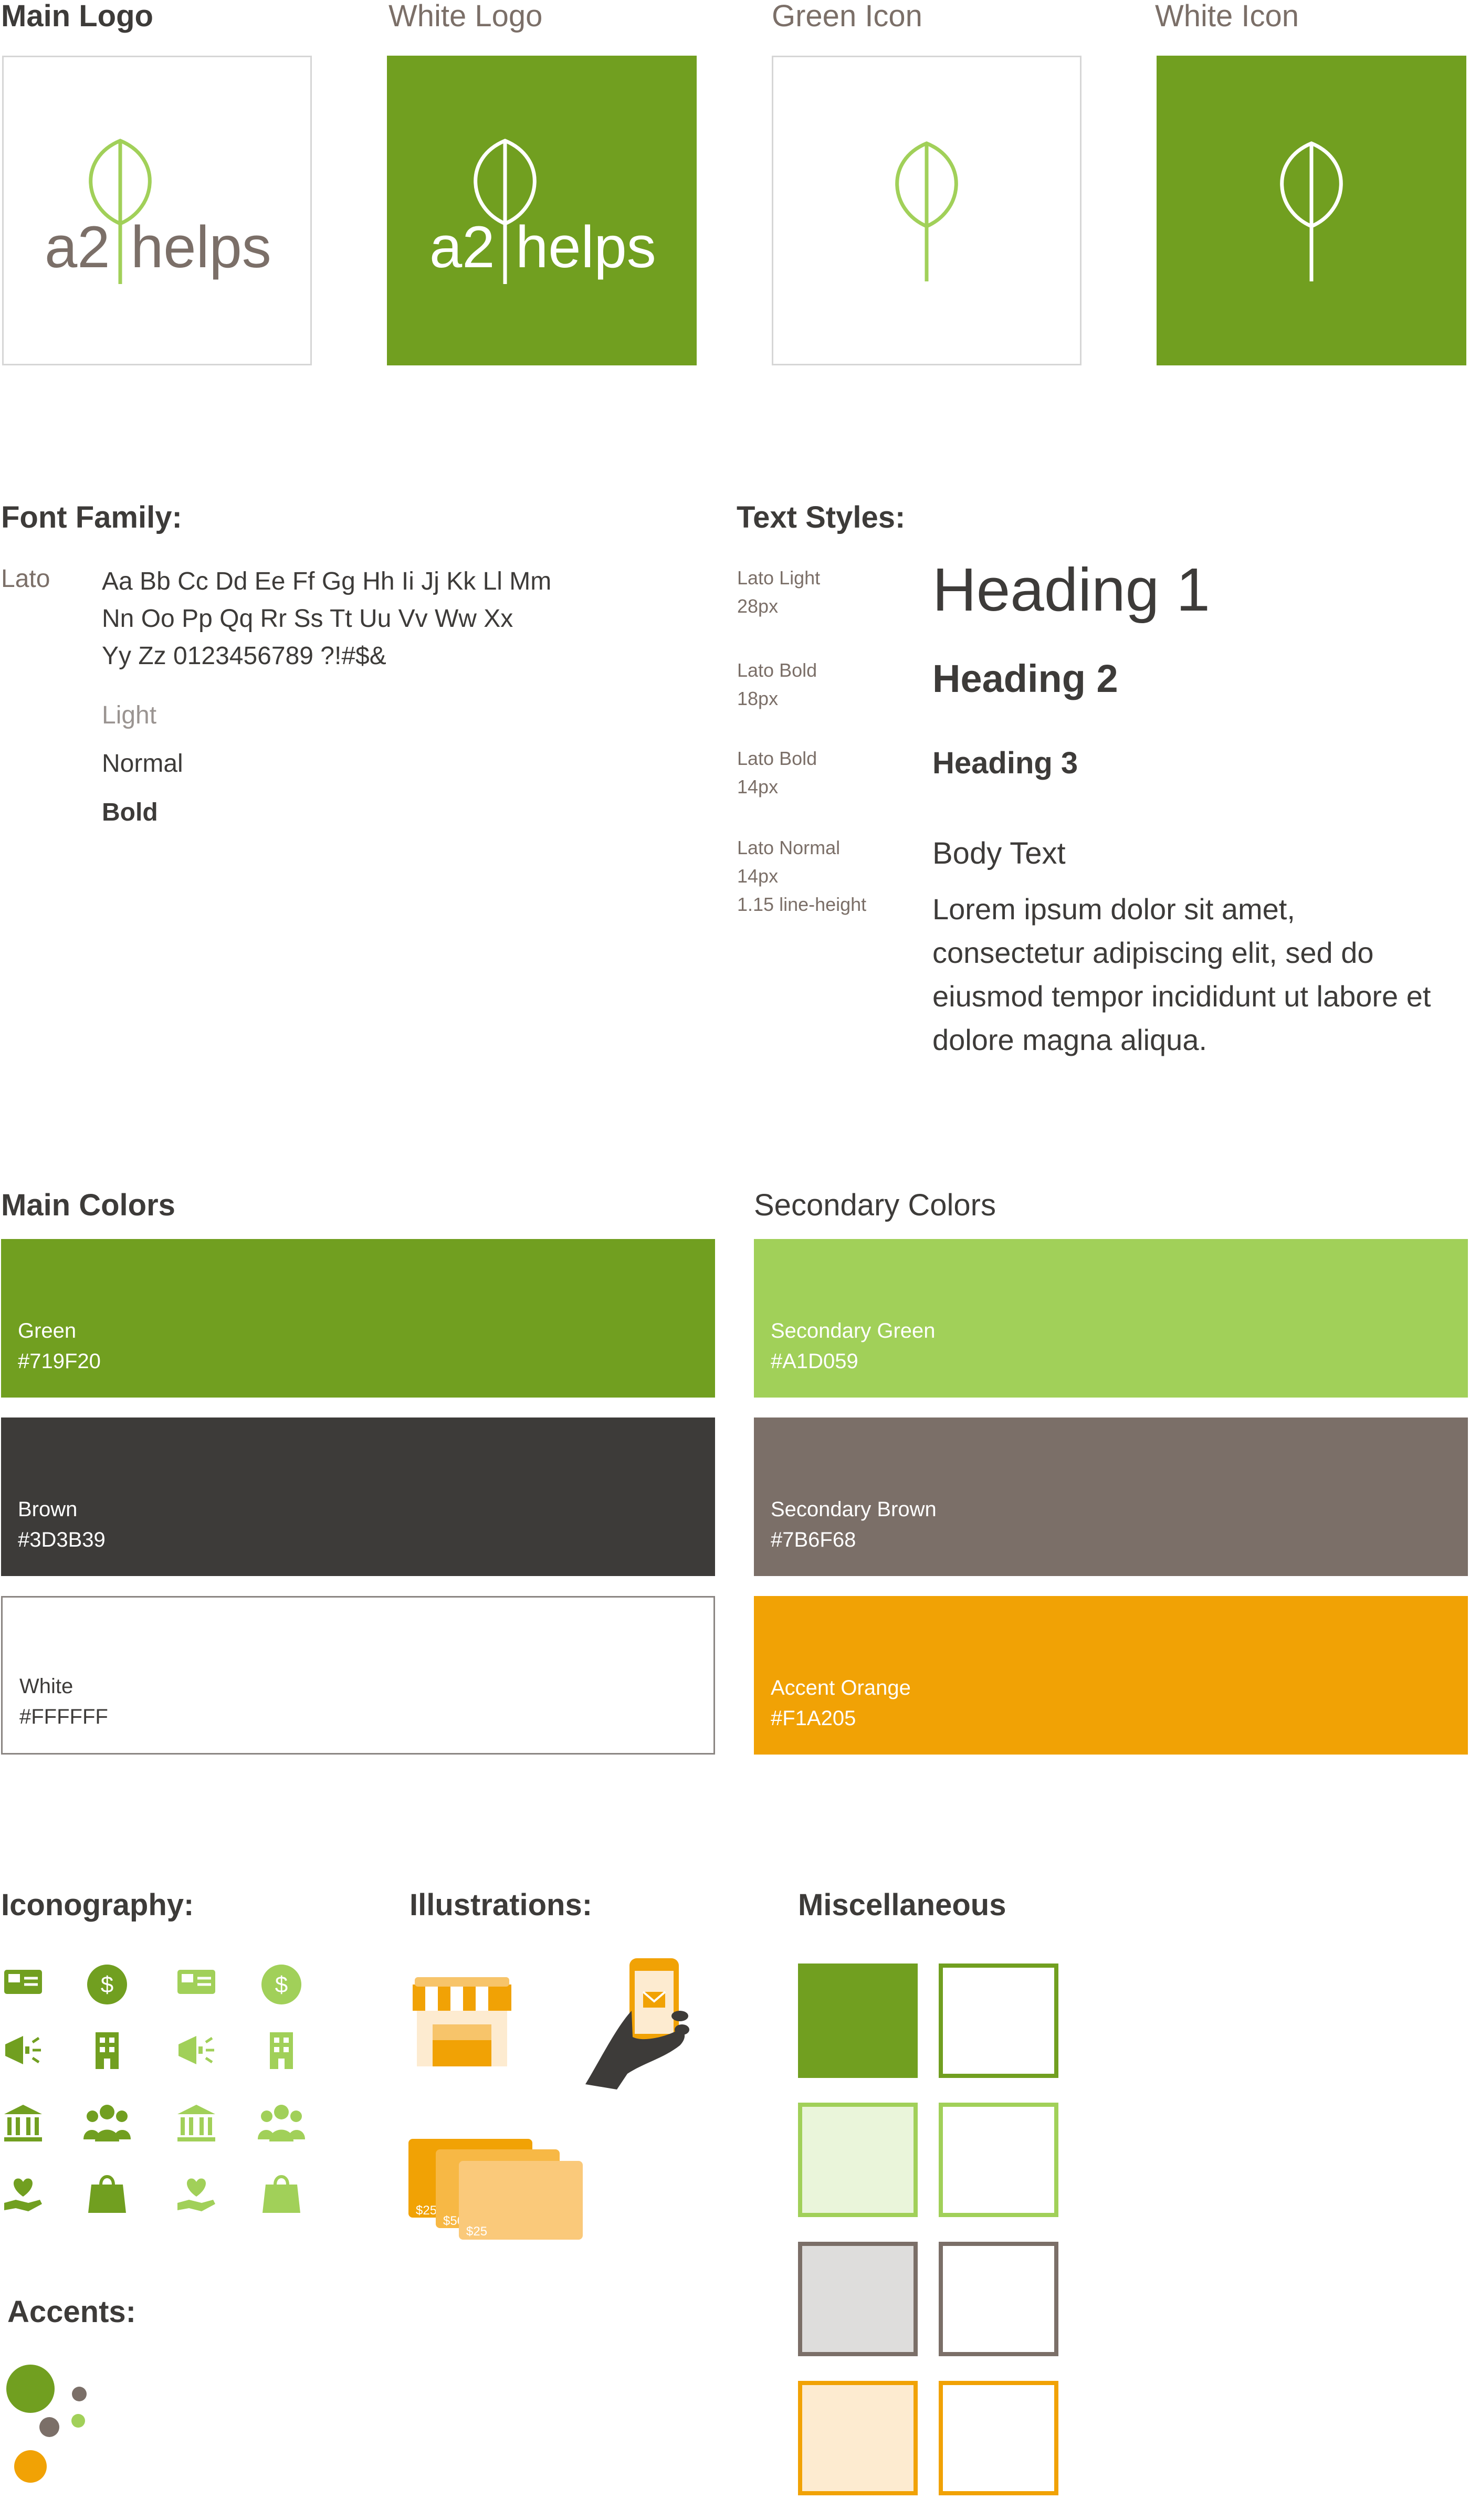  What do you see at coordinates (801, 876) in the screenshot?
I see `style-meta-body: Lato Normal 14px 1.15 line-height` at bounding box center [801, 876].